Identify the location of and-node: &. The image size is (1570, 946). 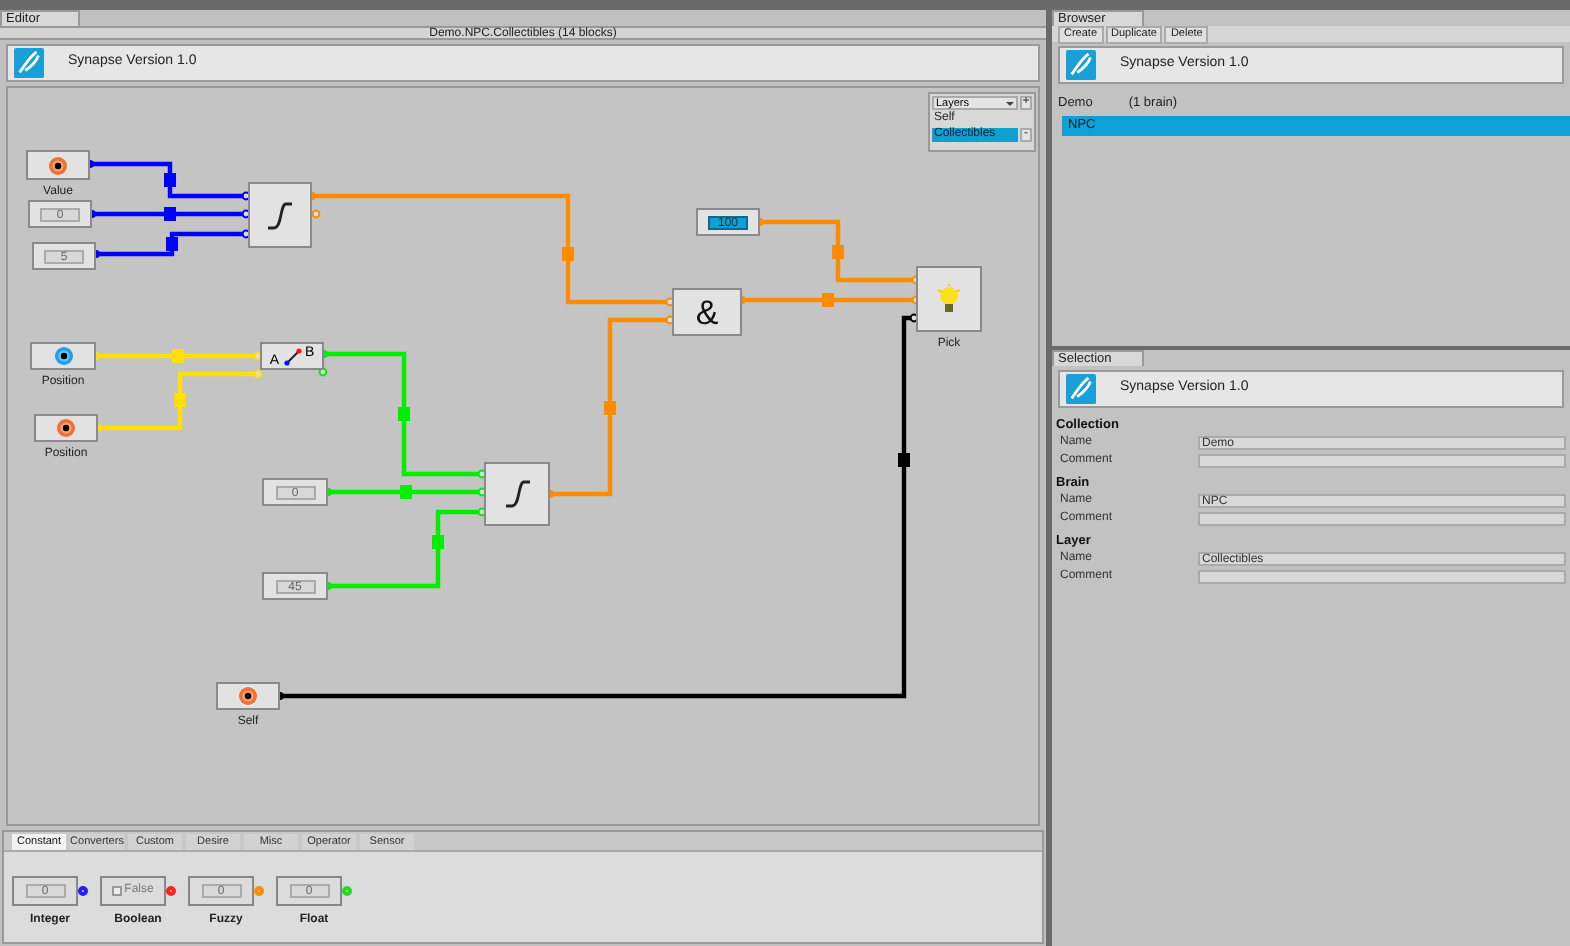
(707, 312).